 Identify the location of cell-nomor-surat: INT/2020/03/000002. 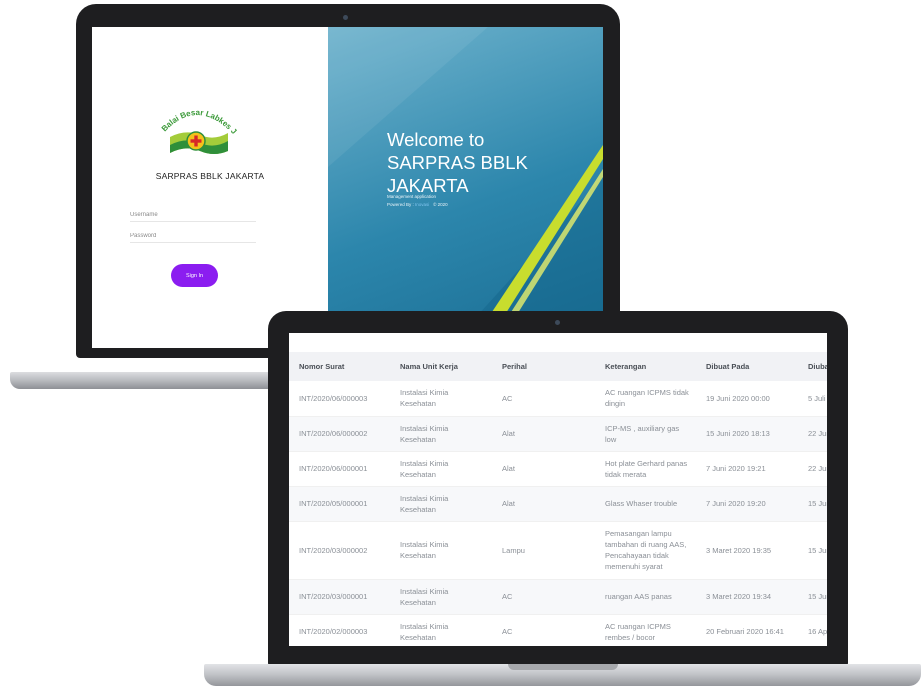
(339, 550).